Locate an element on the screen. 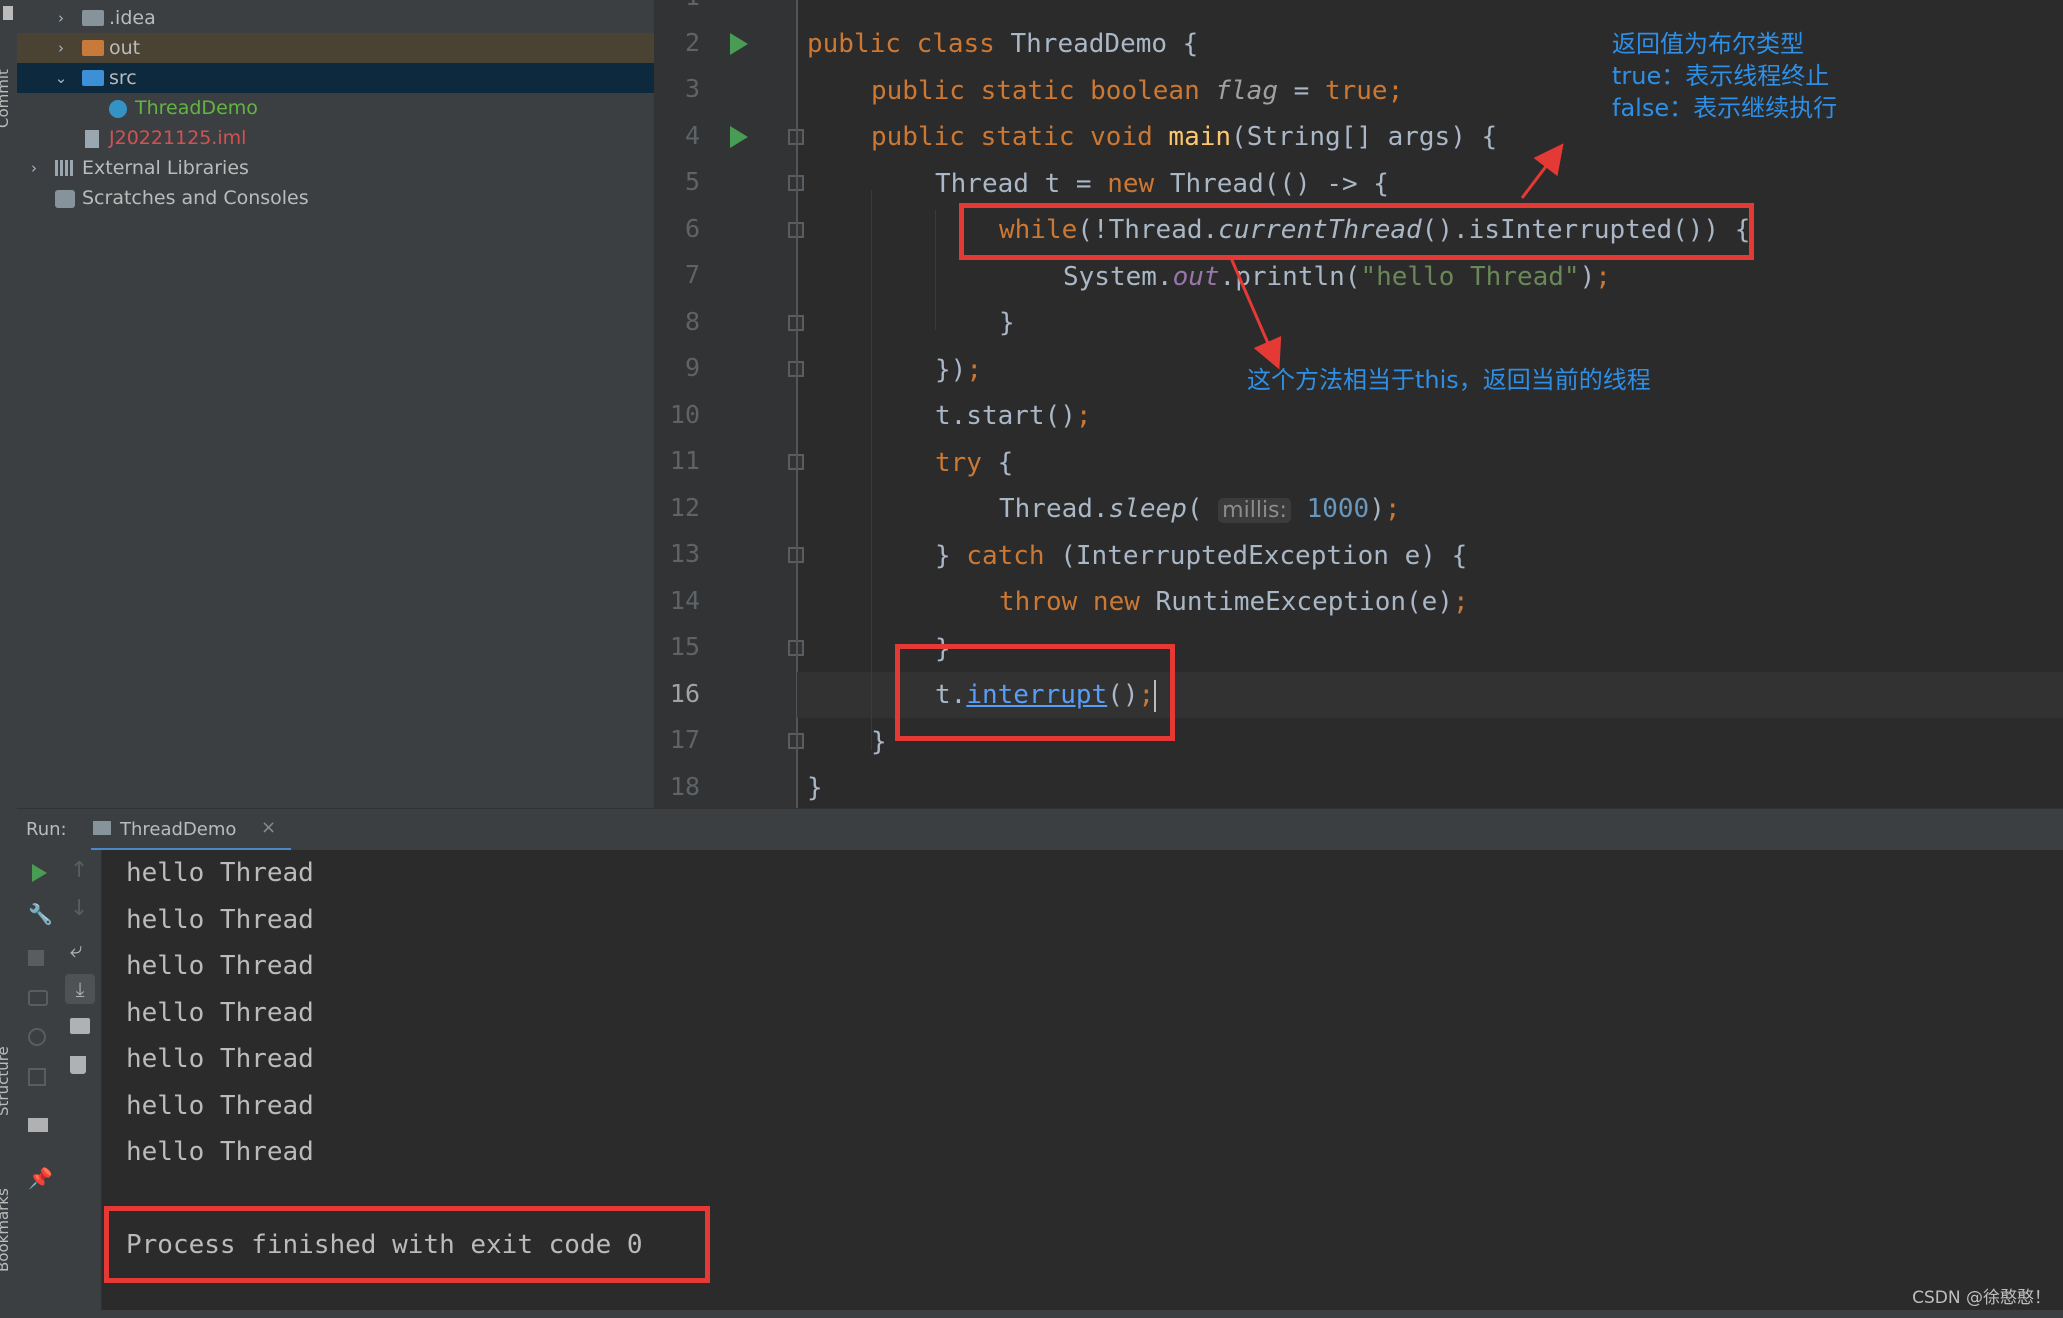  tree-item-label: out is located at coordinates (125, 48).